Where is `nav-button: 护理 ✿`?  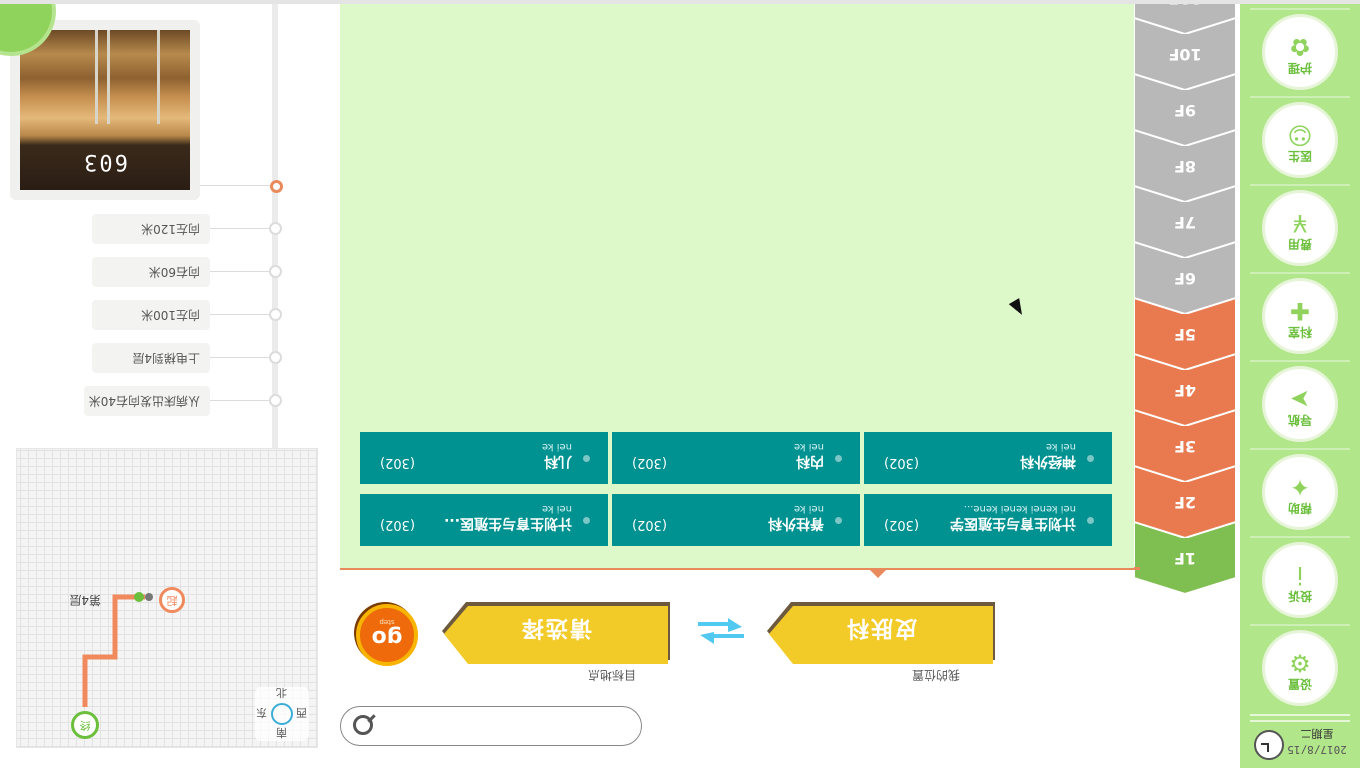 nav-button: 护理 ✿ is located at coordinates (1300, 52).